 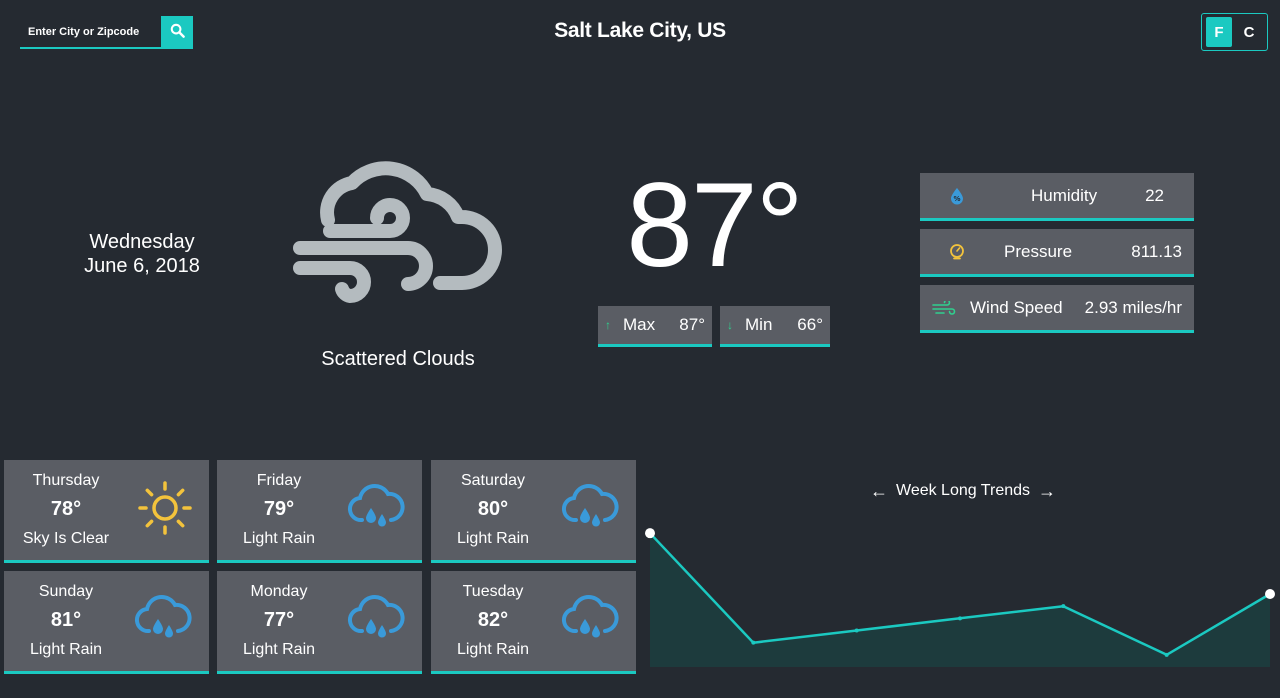 What do you see at coordinates (1219, 32) in the screenshot?
I see `fahrenheit-button: F` at bounding box center [1219, 32].